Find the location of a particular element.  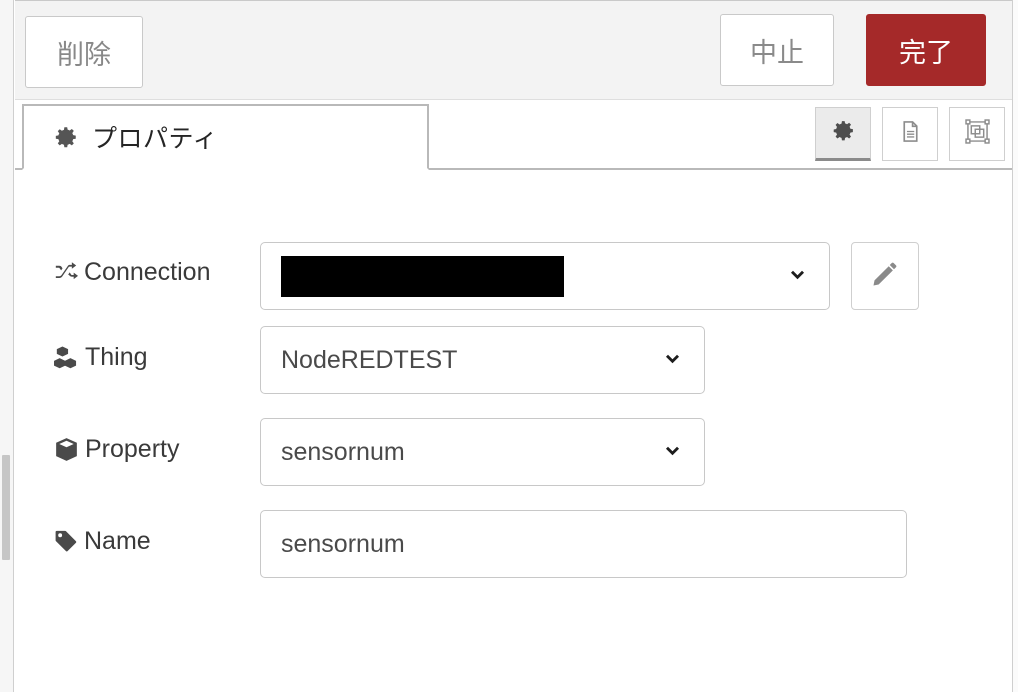

tag-icon is located at coordinates (66, 541).